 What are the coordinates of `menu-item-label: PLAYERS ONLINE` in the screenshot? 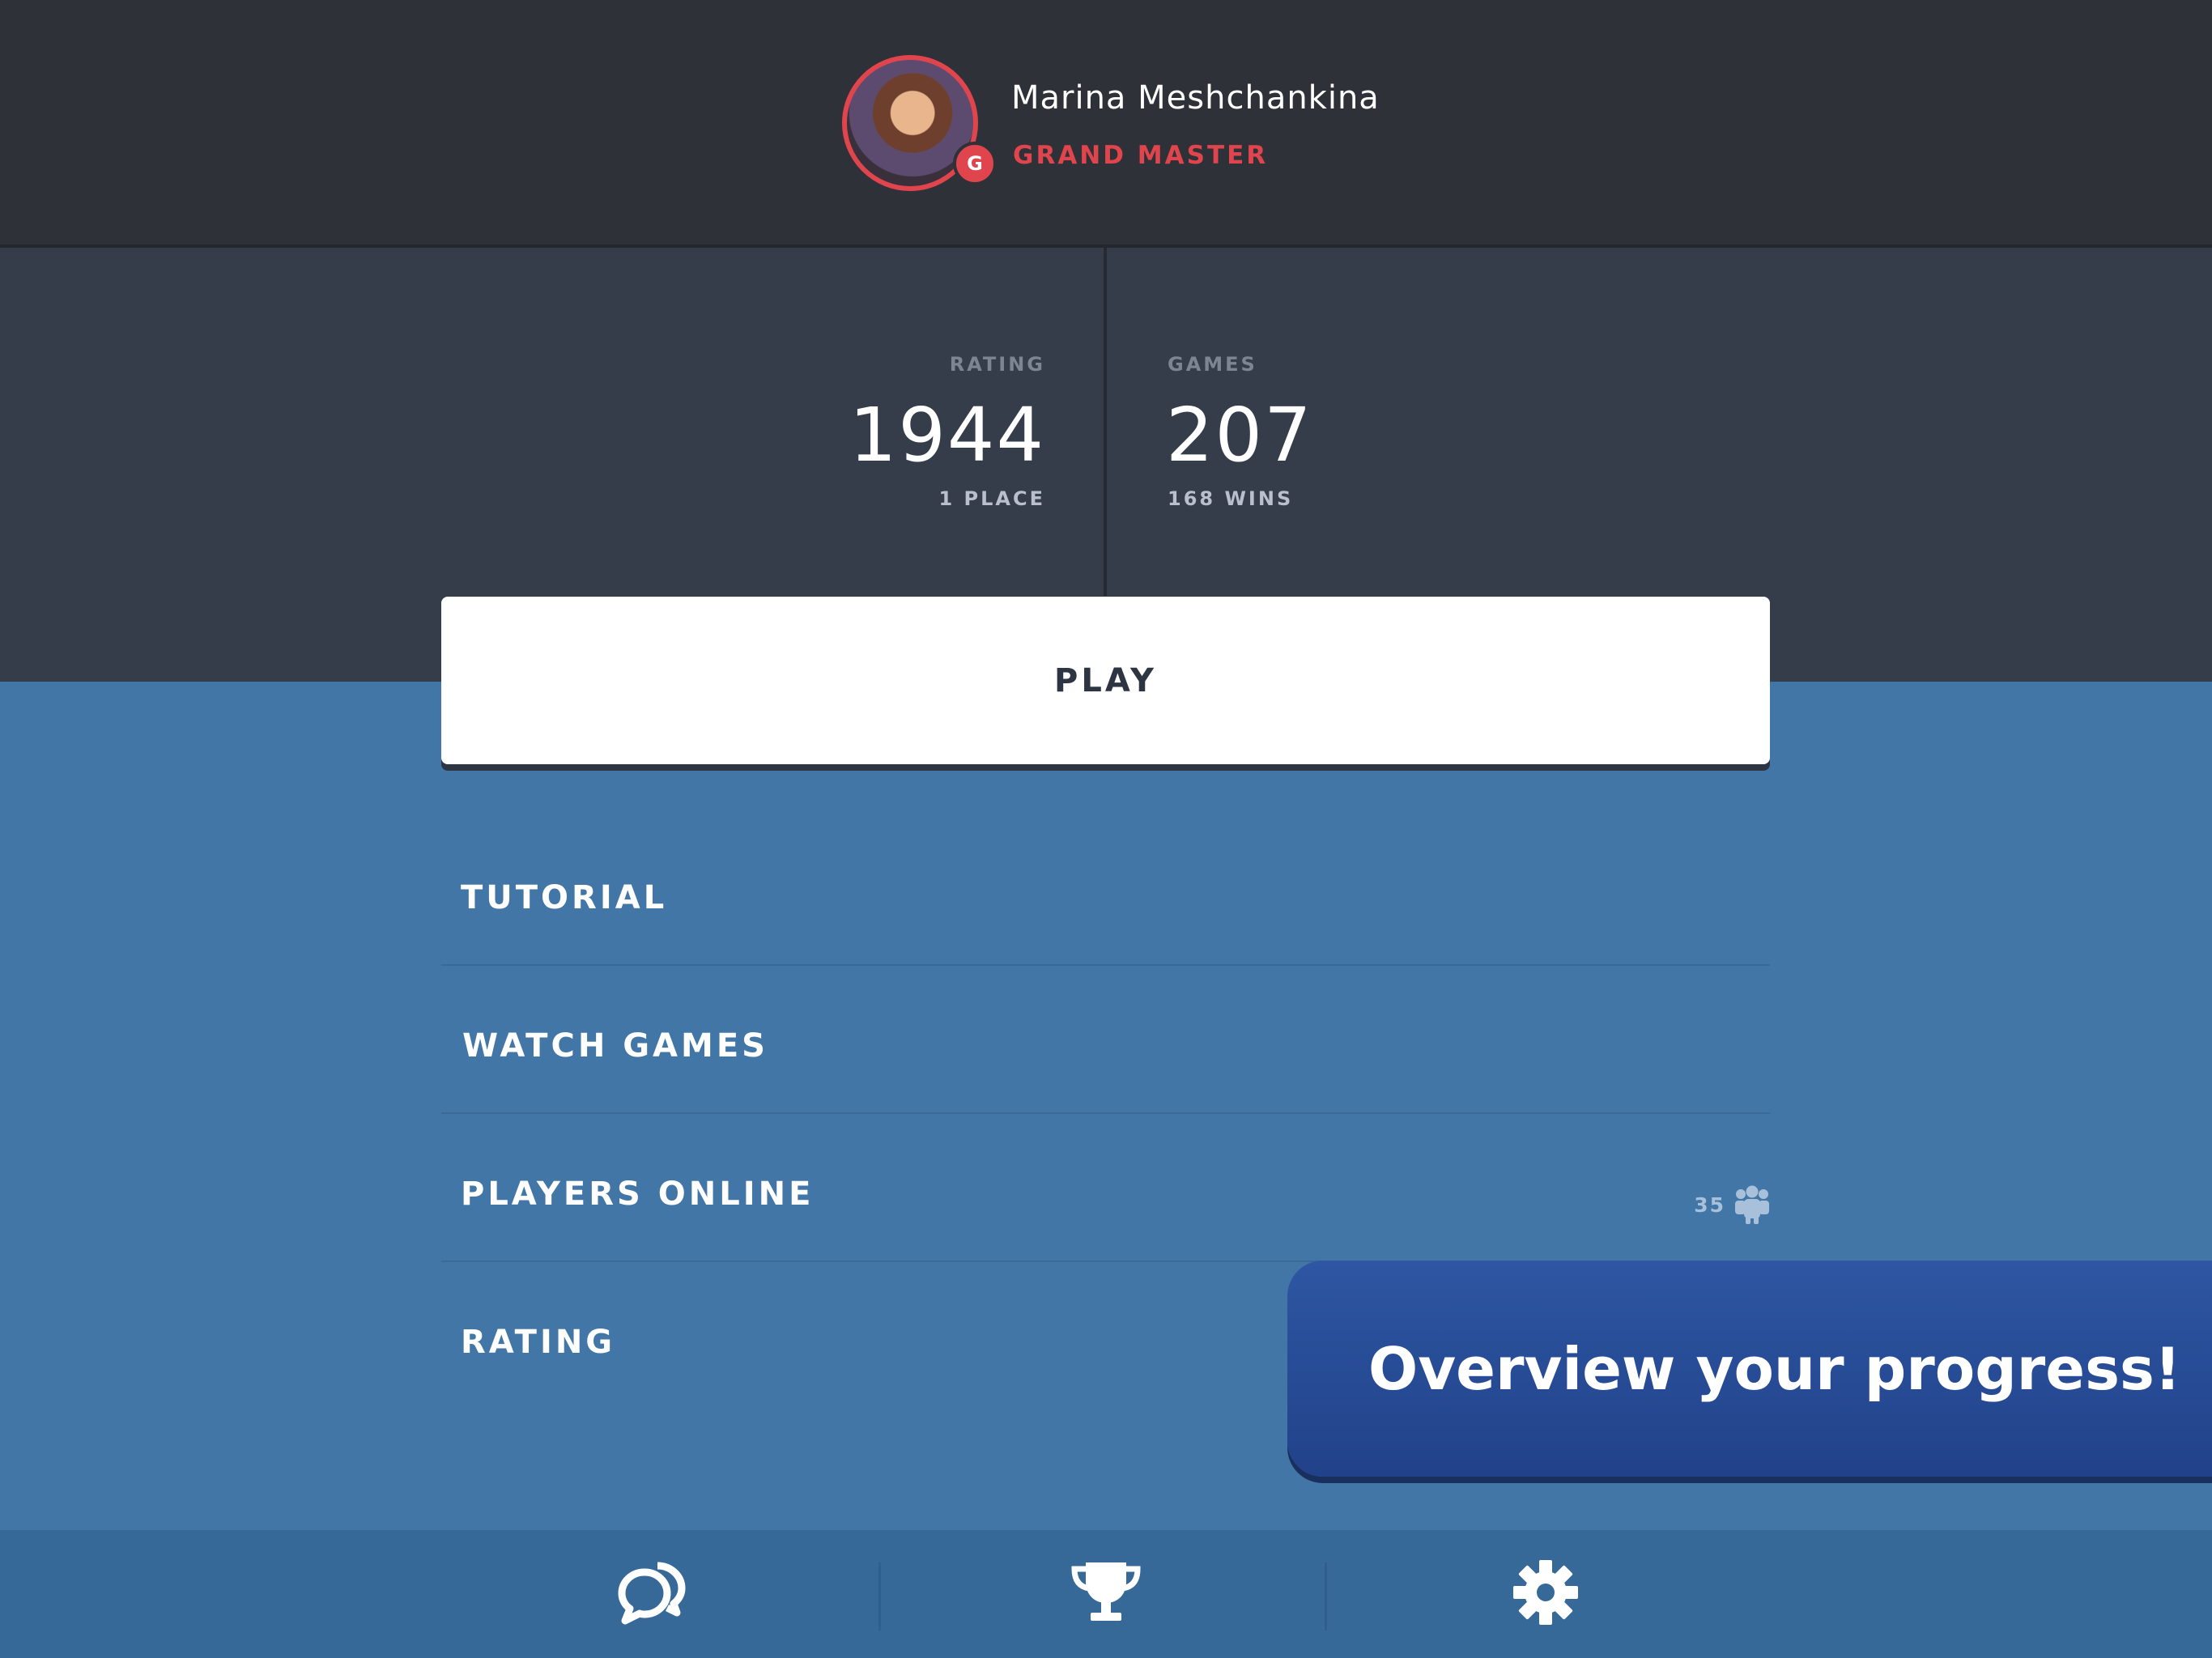 It's located at (638, 1194).